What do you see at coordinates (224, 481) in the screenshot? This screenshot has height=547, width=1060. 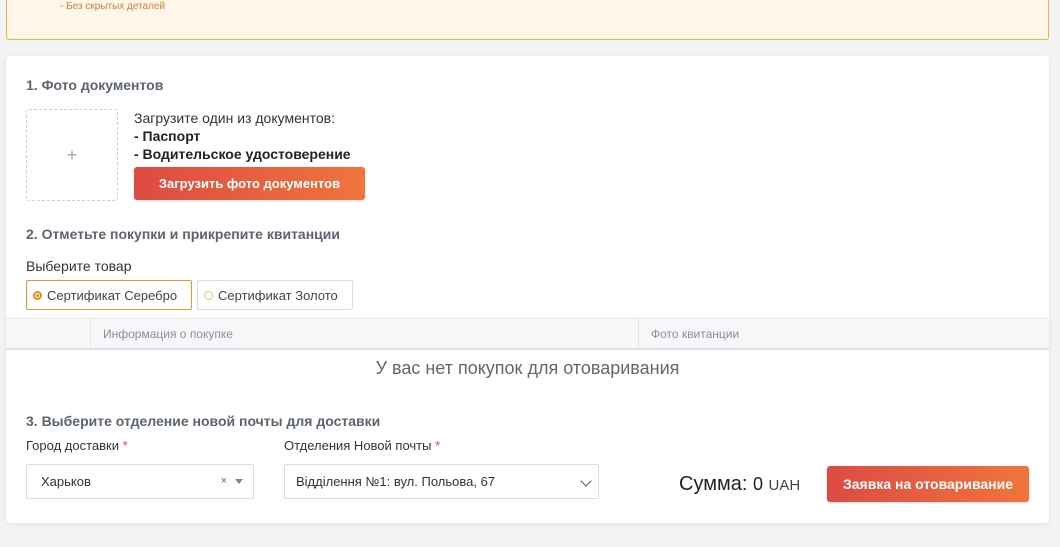 I see `clear-icon: ×` at bounding box center [224, 481].